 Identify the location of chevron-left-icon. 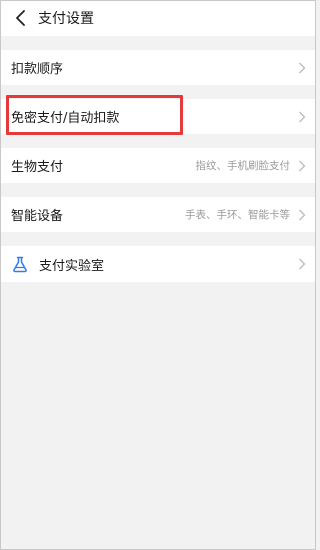
(20, 18).